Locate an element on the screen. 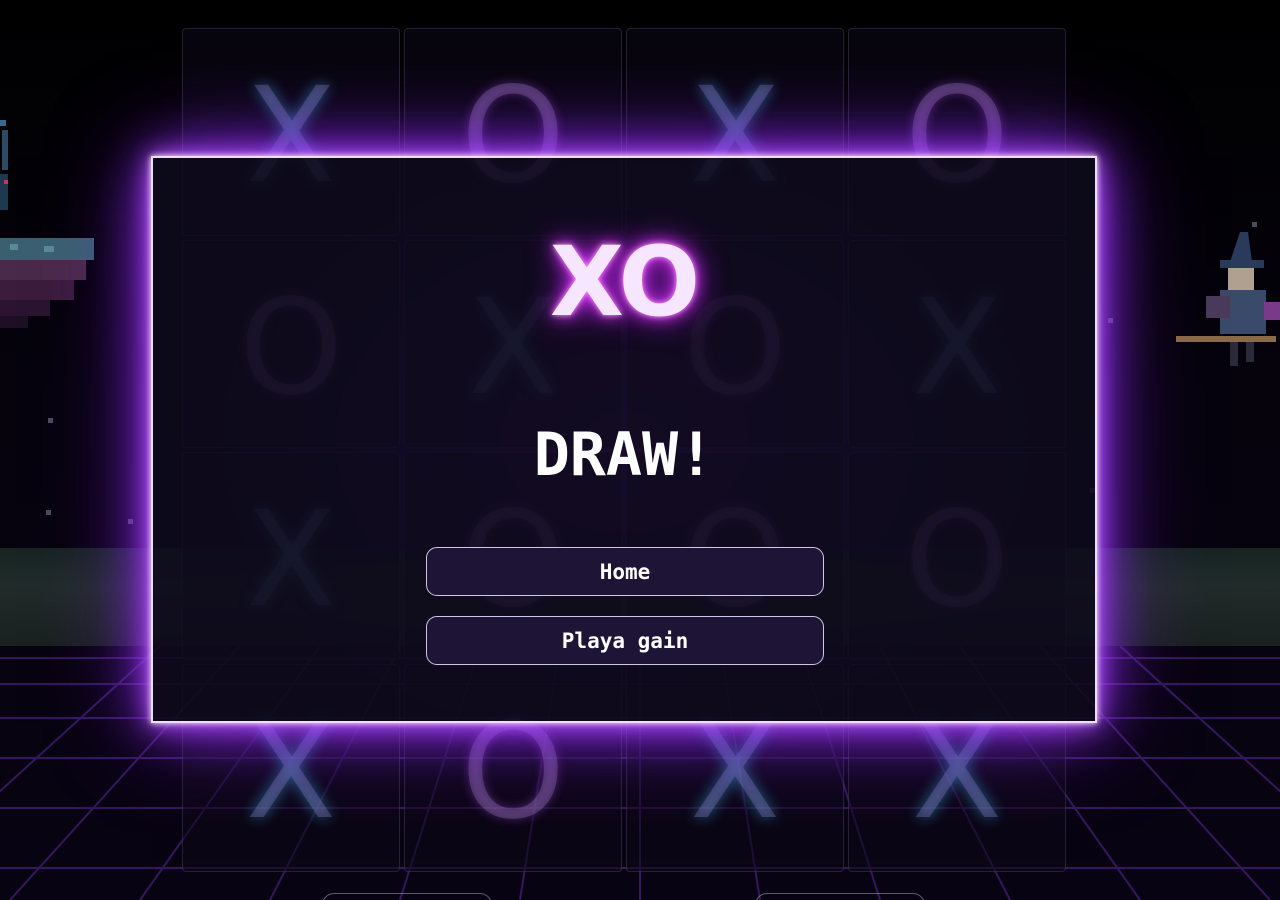  result-title: DRAW! is located at coordinates (624, 455).